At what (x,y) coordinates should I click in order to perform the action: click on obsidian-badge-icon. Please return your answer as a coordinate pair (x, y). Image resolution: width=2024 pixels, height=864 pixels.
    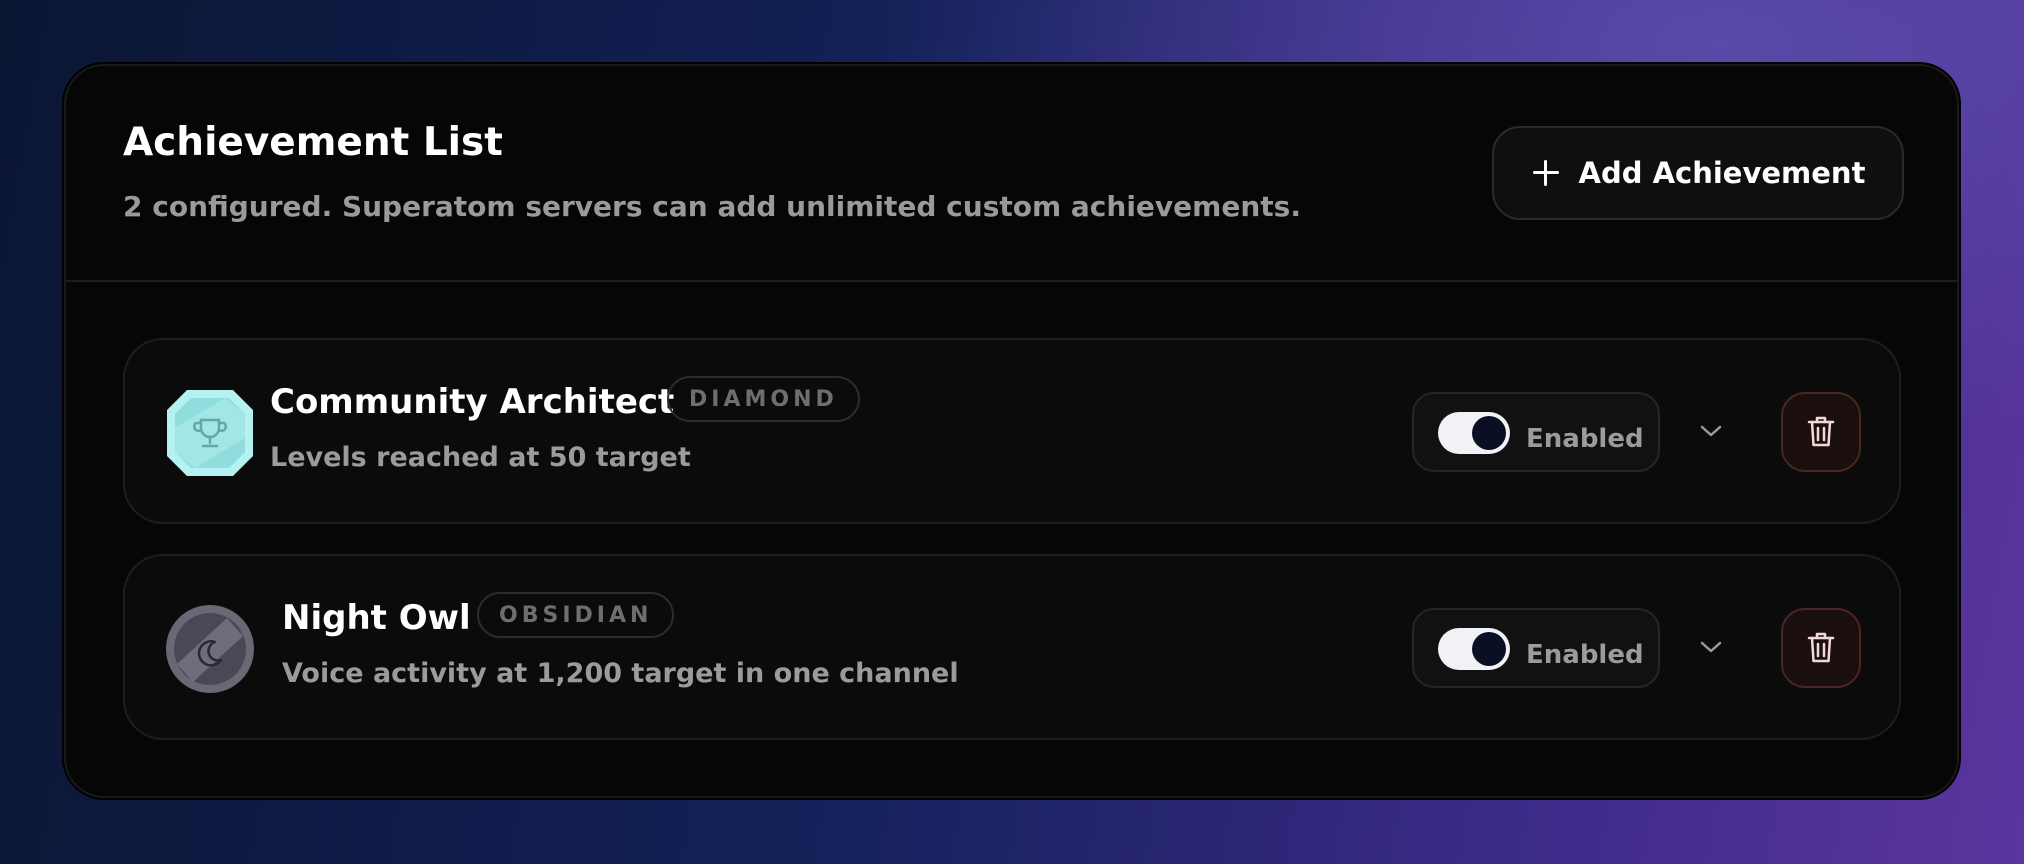
    Looking at the image, I should click on (210, 649).